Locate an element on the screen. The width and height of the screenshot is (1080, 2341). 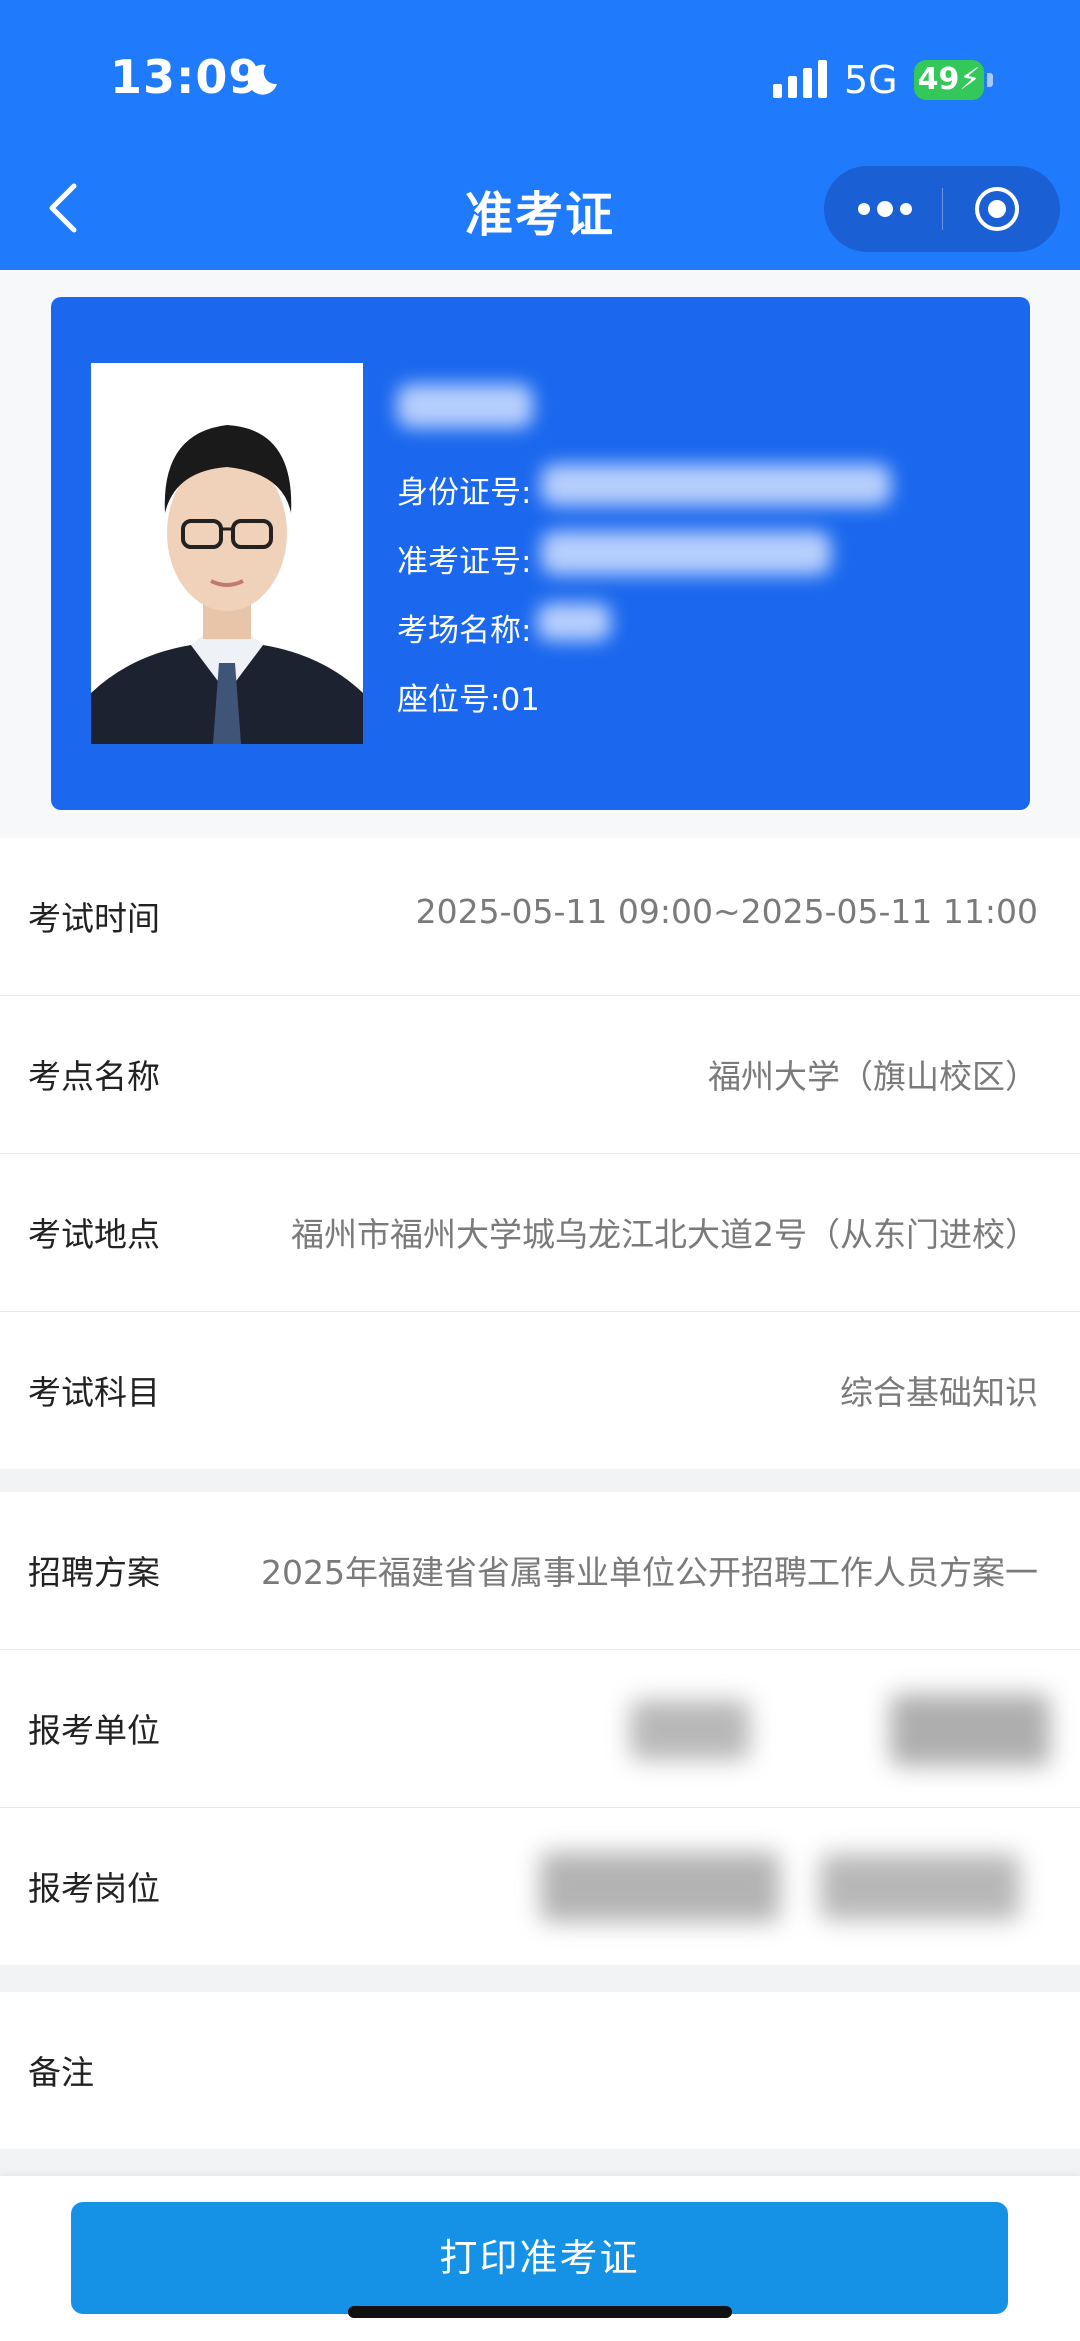
battery-level: 49 is located at coordinates (938, 79).